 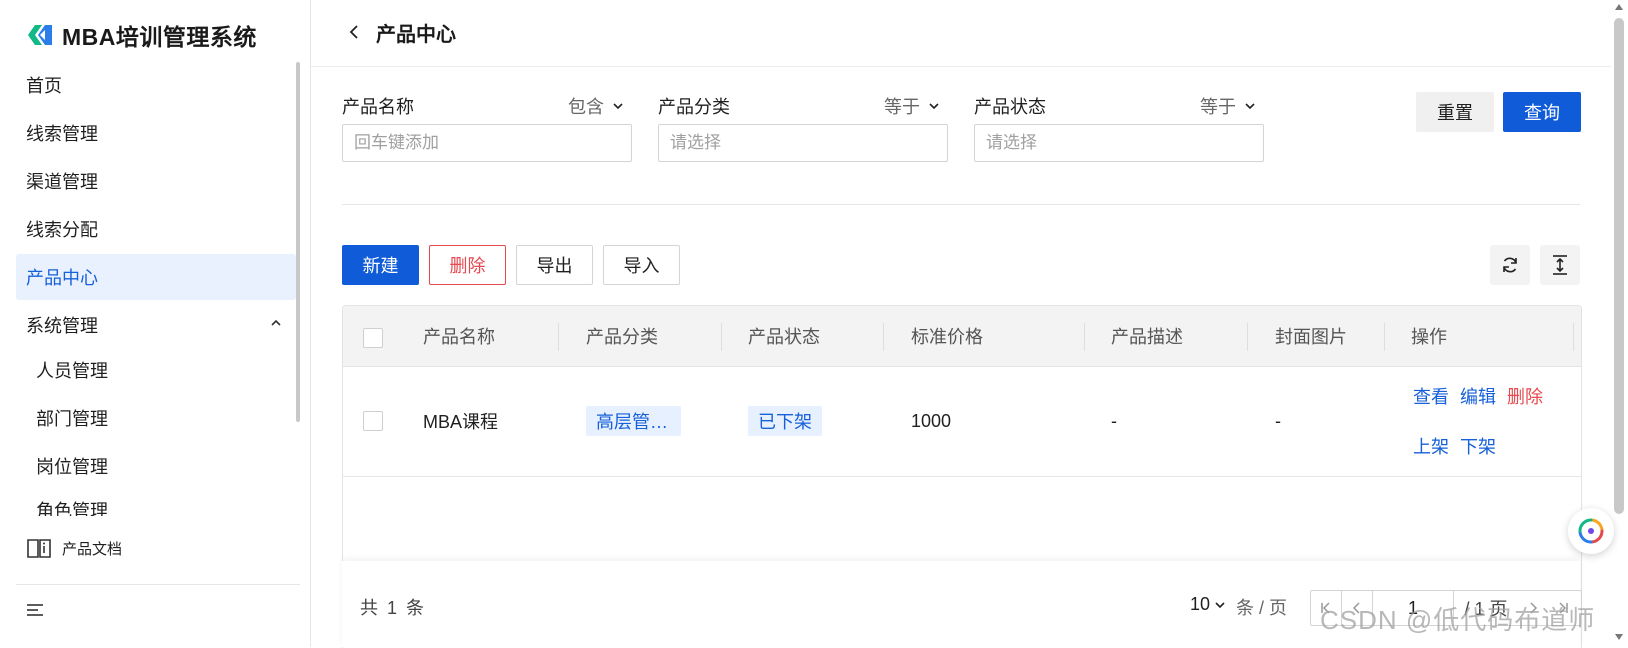 What do you see at coordinates (784, 336) in the screenshot?
I see `column-header-status: 产品状态` at bounding box center [784, 336].